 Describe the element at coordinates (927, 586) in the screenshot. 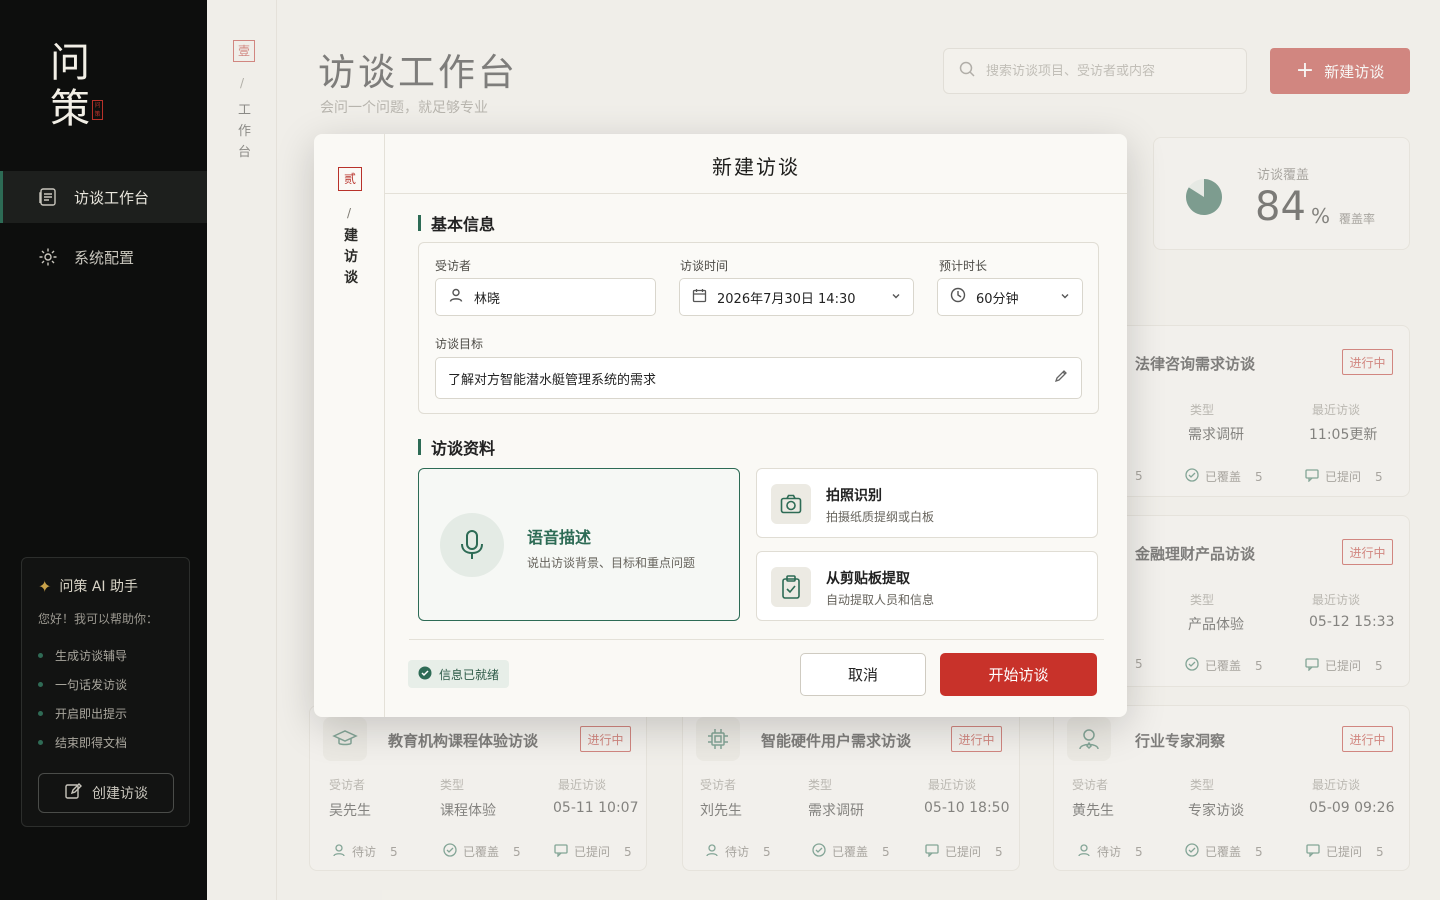

I see `clipboard-extract-option: 从剪贴板提取 自动提取人员和信息` at that location.